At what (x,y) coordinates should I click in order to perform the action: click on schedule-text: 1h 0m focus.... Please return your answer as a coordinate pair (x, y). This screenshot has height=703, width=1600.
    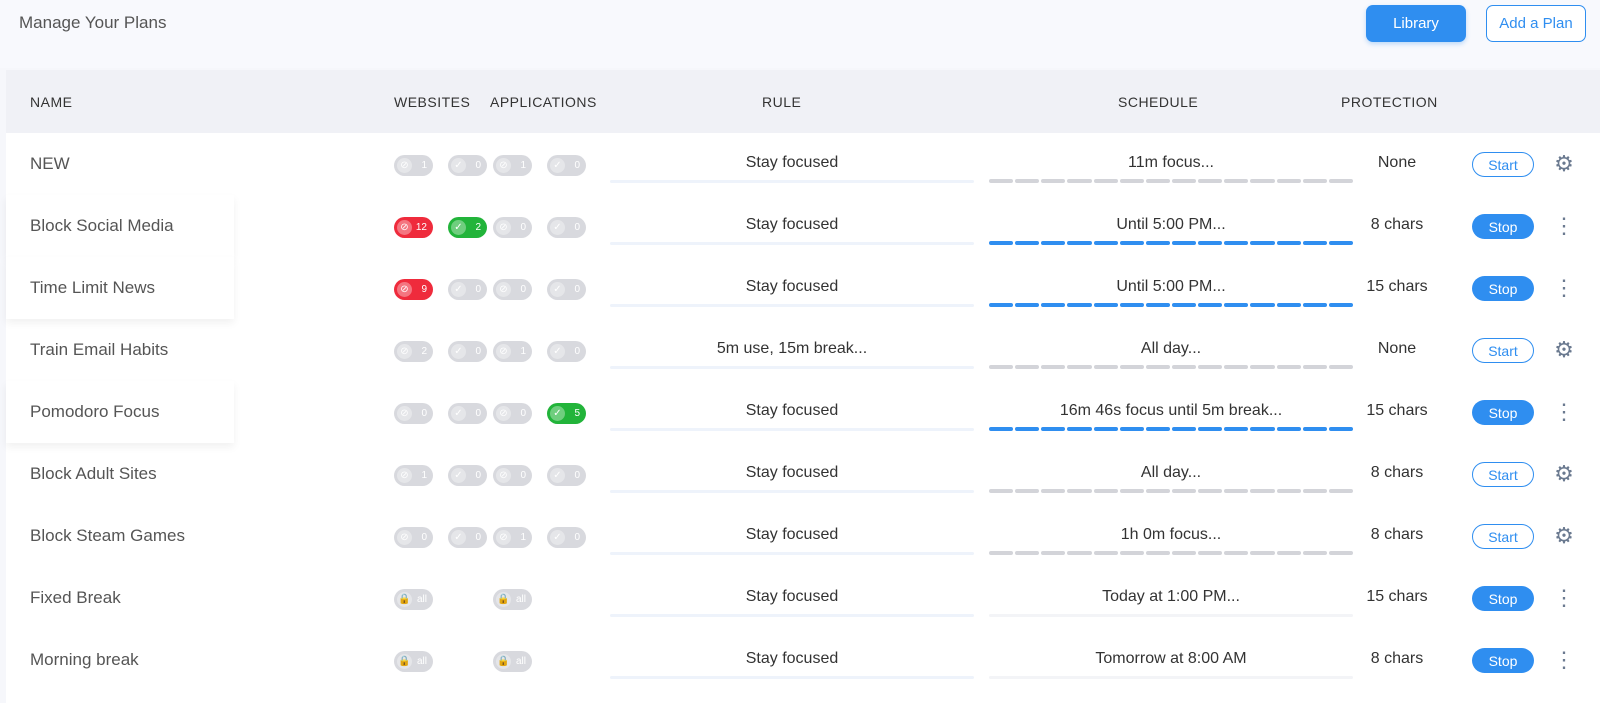
    Looking at the image, I should click on (1171, 535).